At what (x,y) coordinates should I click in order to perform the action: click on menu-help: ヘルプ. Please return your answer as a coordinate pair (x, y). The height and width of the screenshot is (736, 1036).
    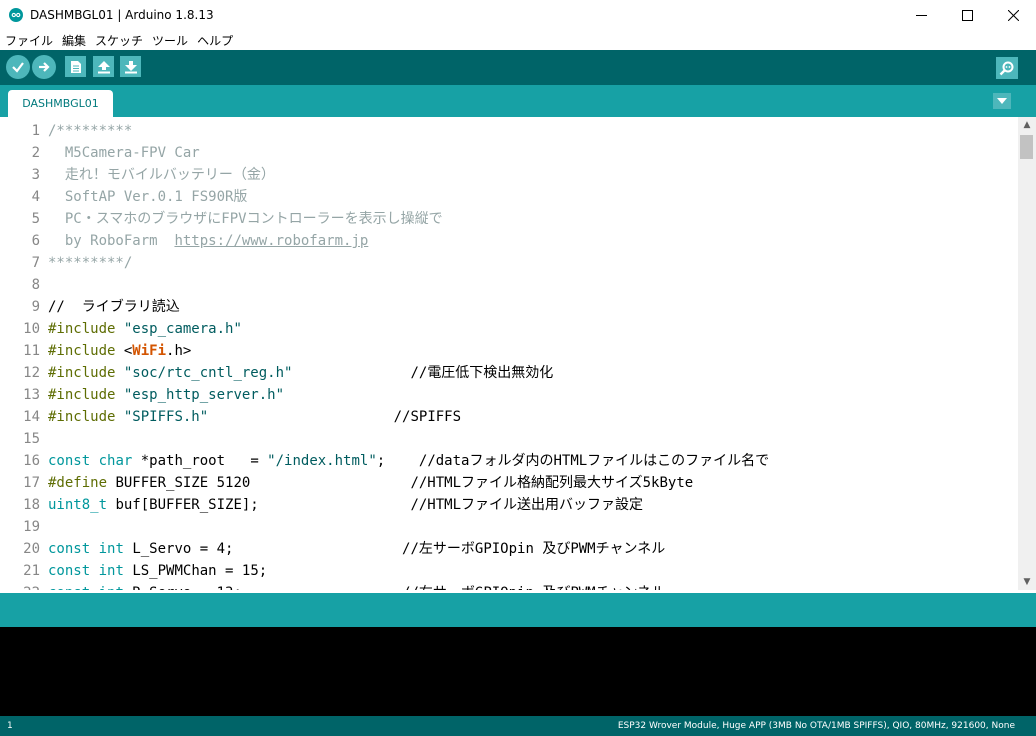
    Looking at the image, I should click on (214, 40).